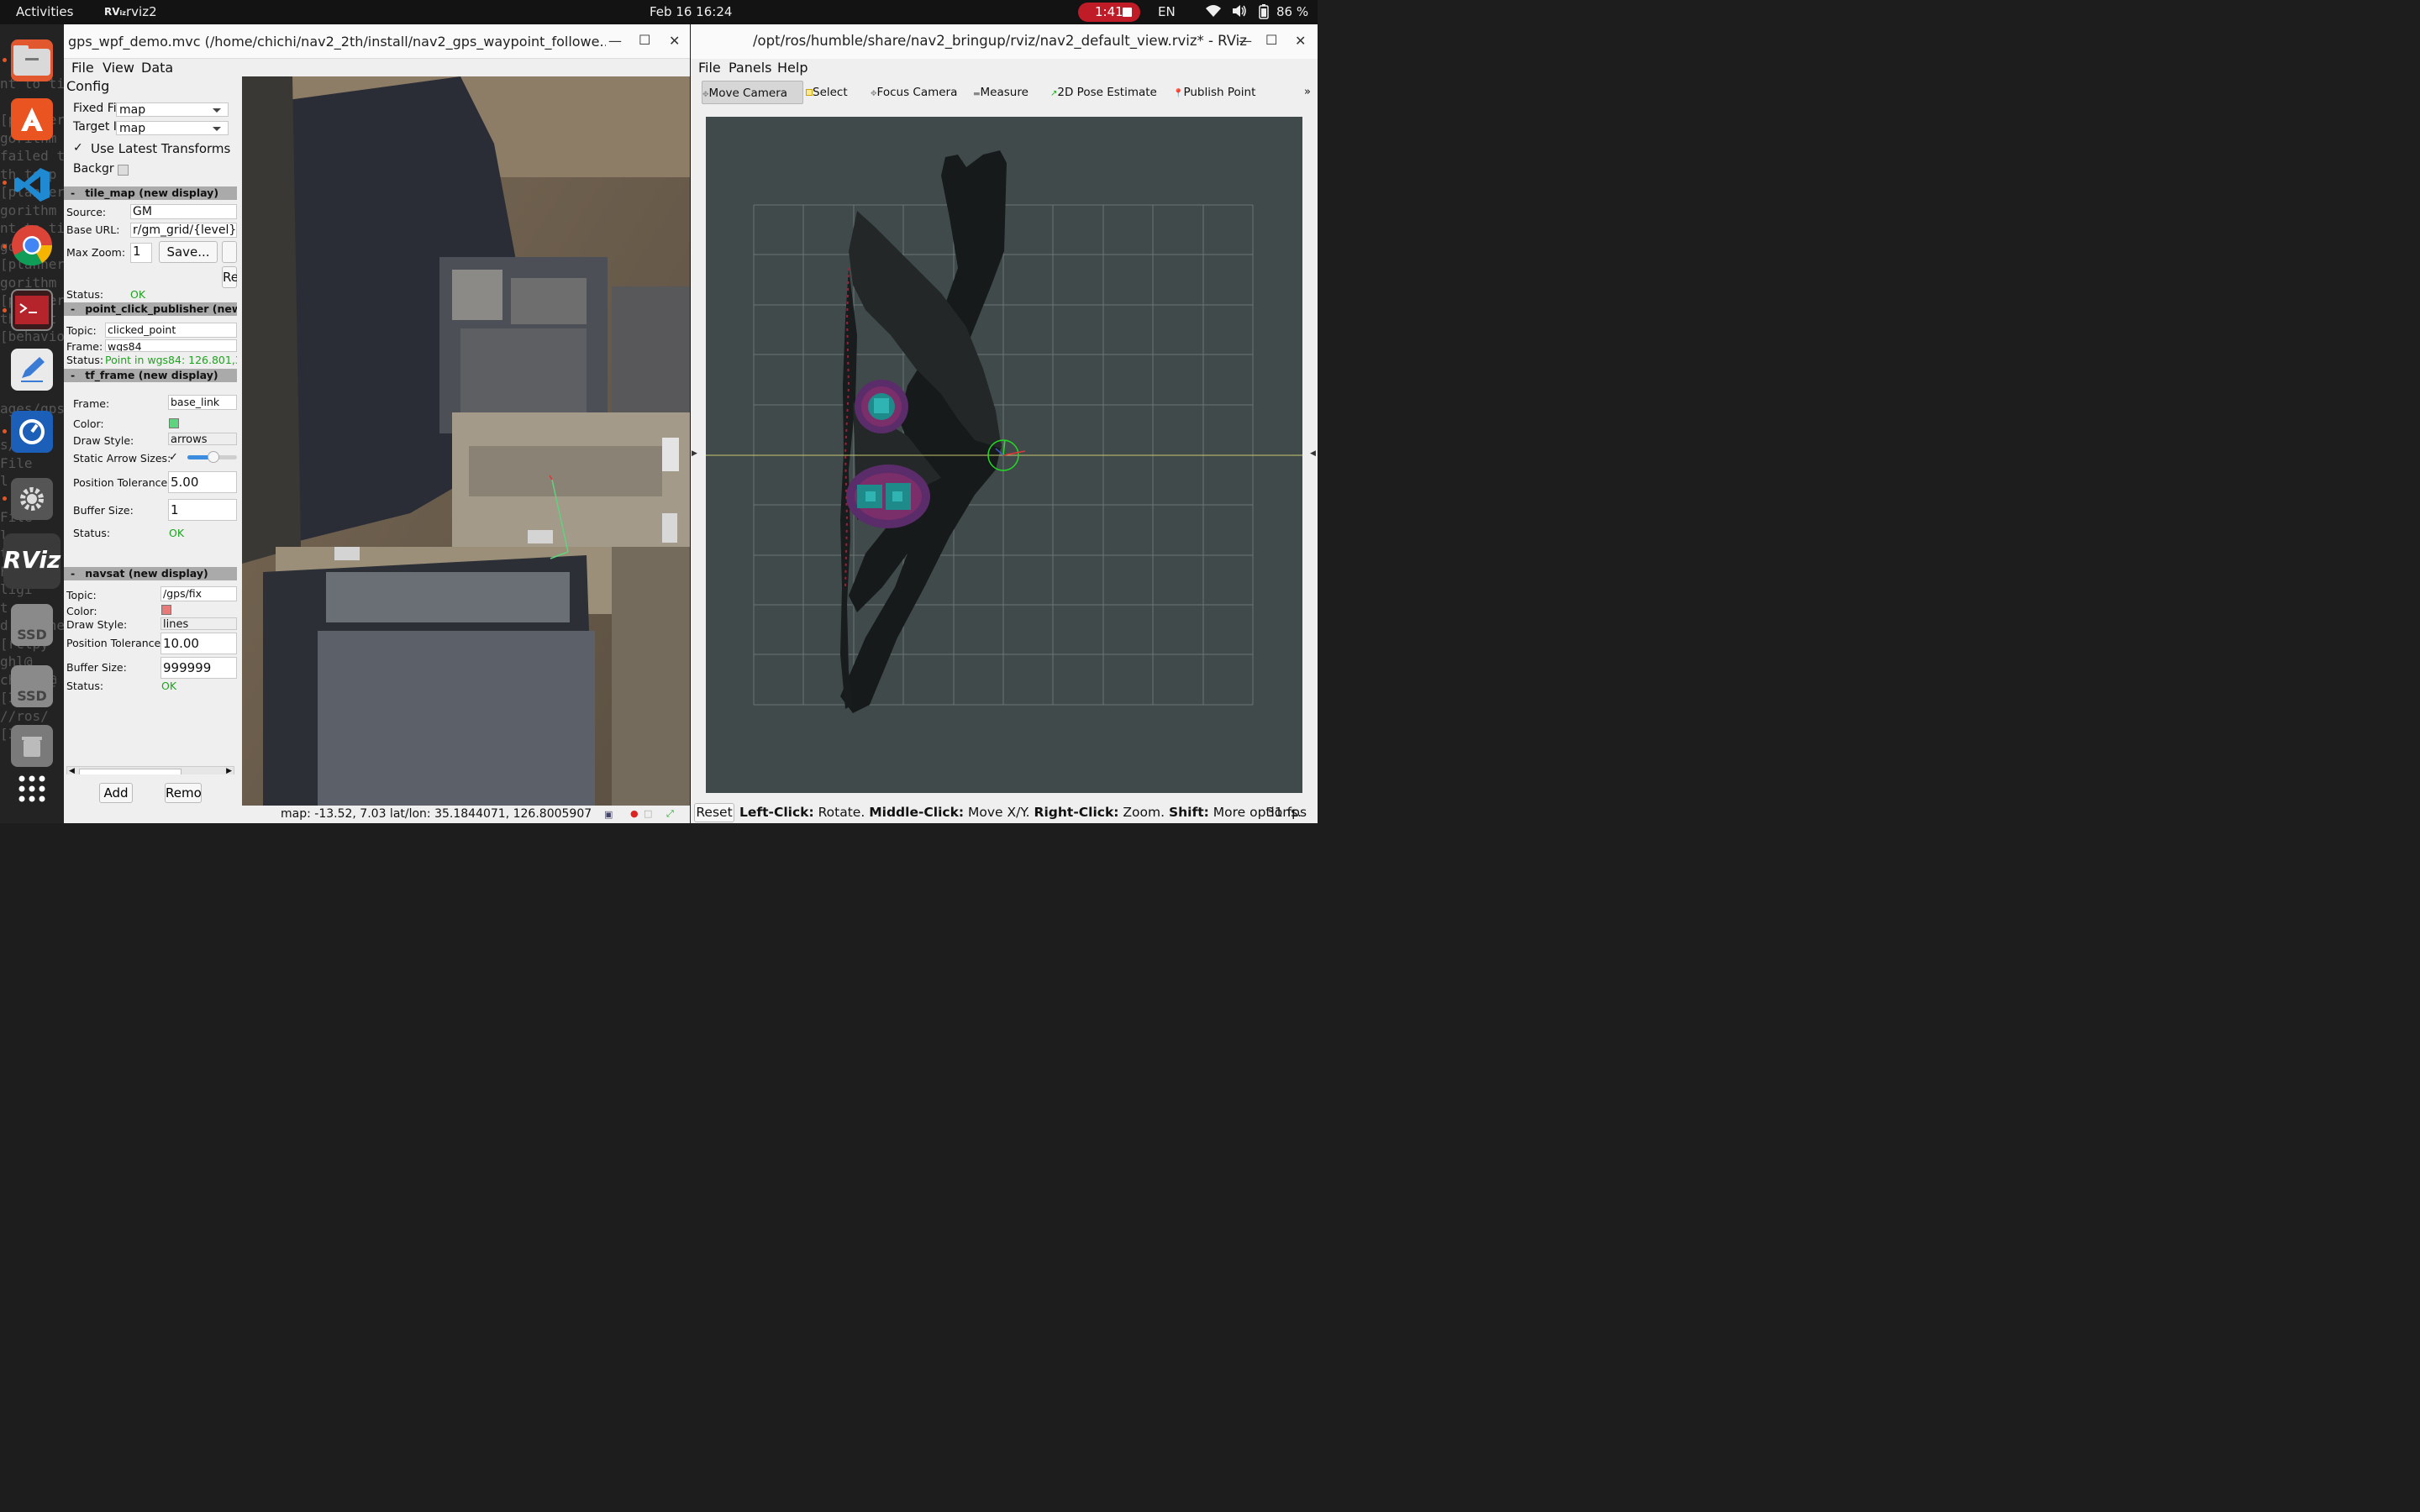  I want to click on reload-button: Re, so click(229, 277).